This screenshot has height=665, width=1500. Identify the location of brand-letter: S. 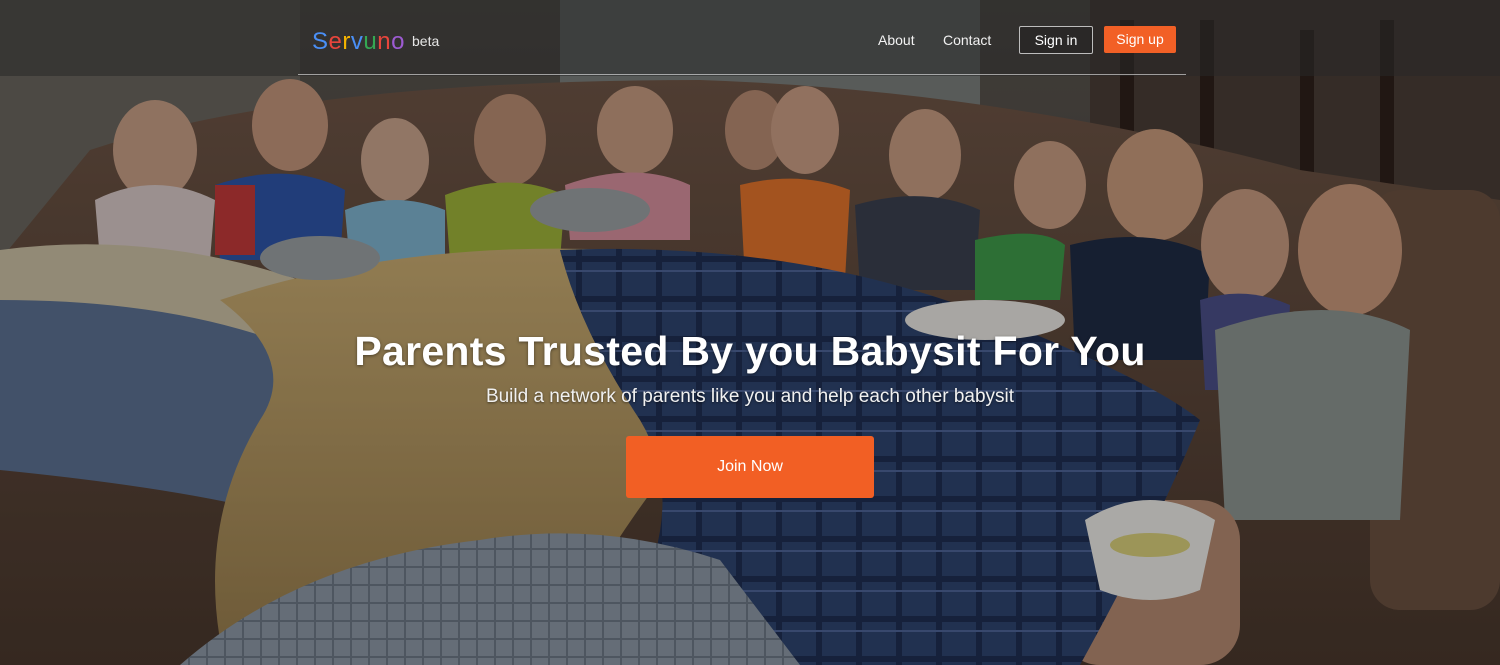
(320, 41).